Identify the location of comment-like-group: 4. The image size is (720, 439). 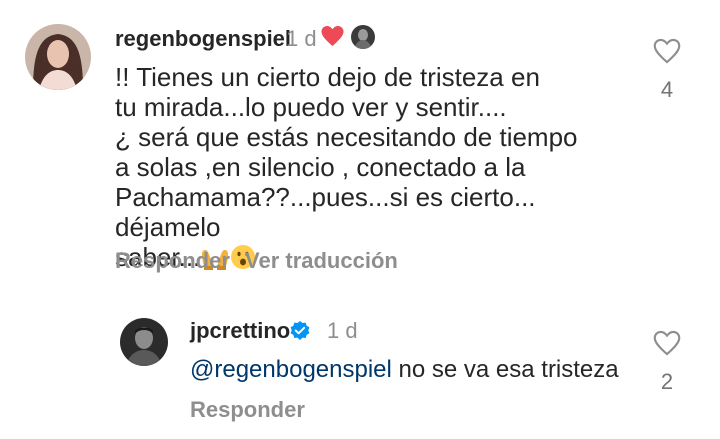
(667, 70).